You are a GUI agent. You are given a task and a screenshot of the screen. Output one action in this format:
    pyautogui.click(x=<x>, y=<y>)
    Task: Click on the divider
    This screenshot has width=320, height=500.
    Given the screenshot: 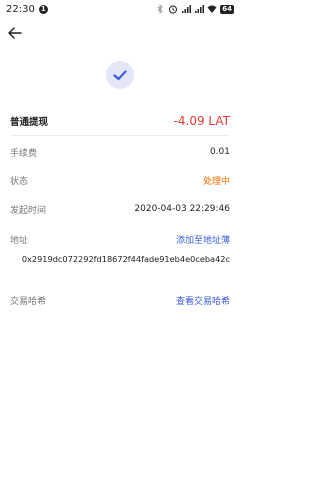 What is the action you would take?
    pyautogui.click(x=120, y=135)
    